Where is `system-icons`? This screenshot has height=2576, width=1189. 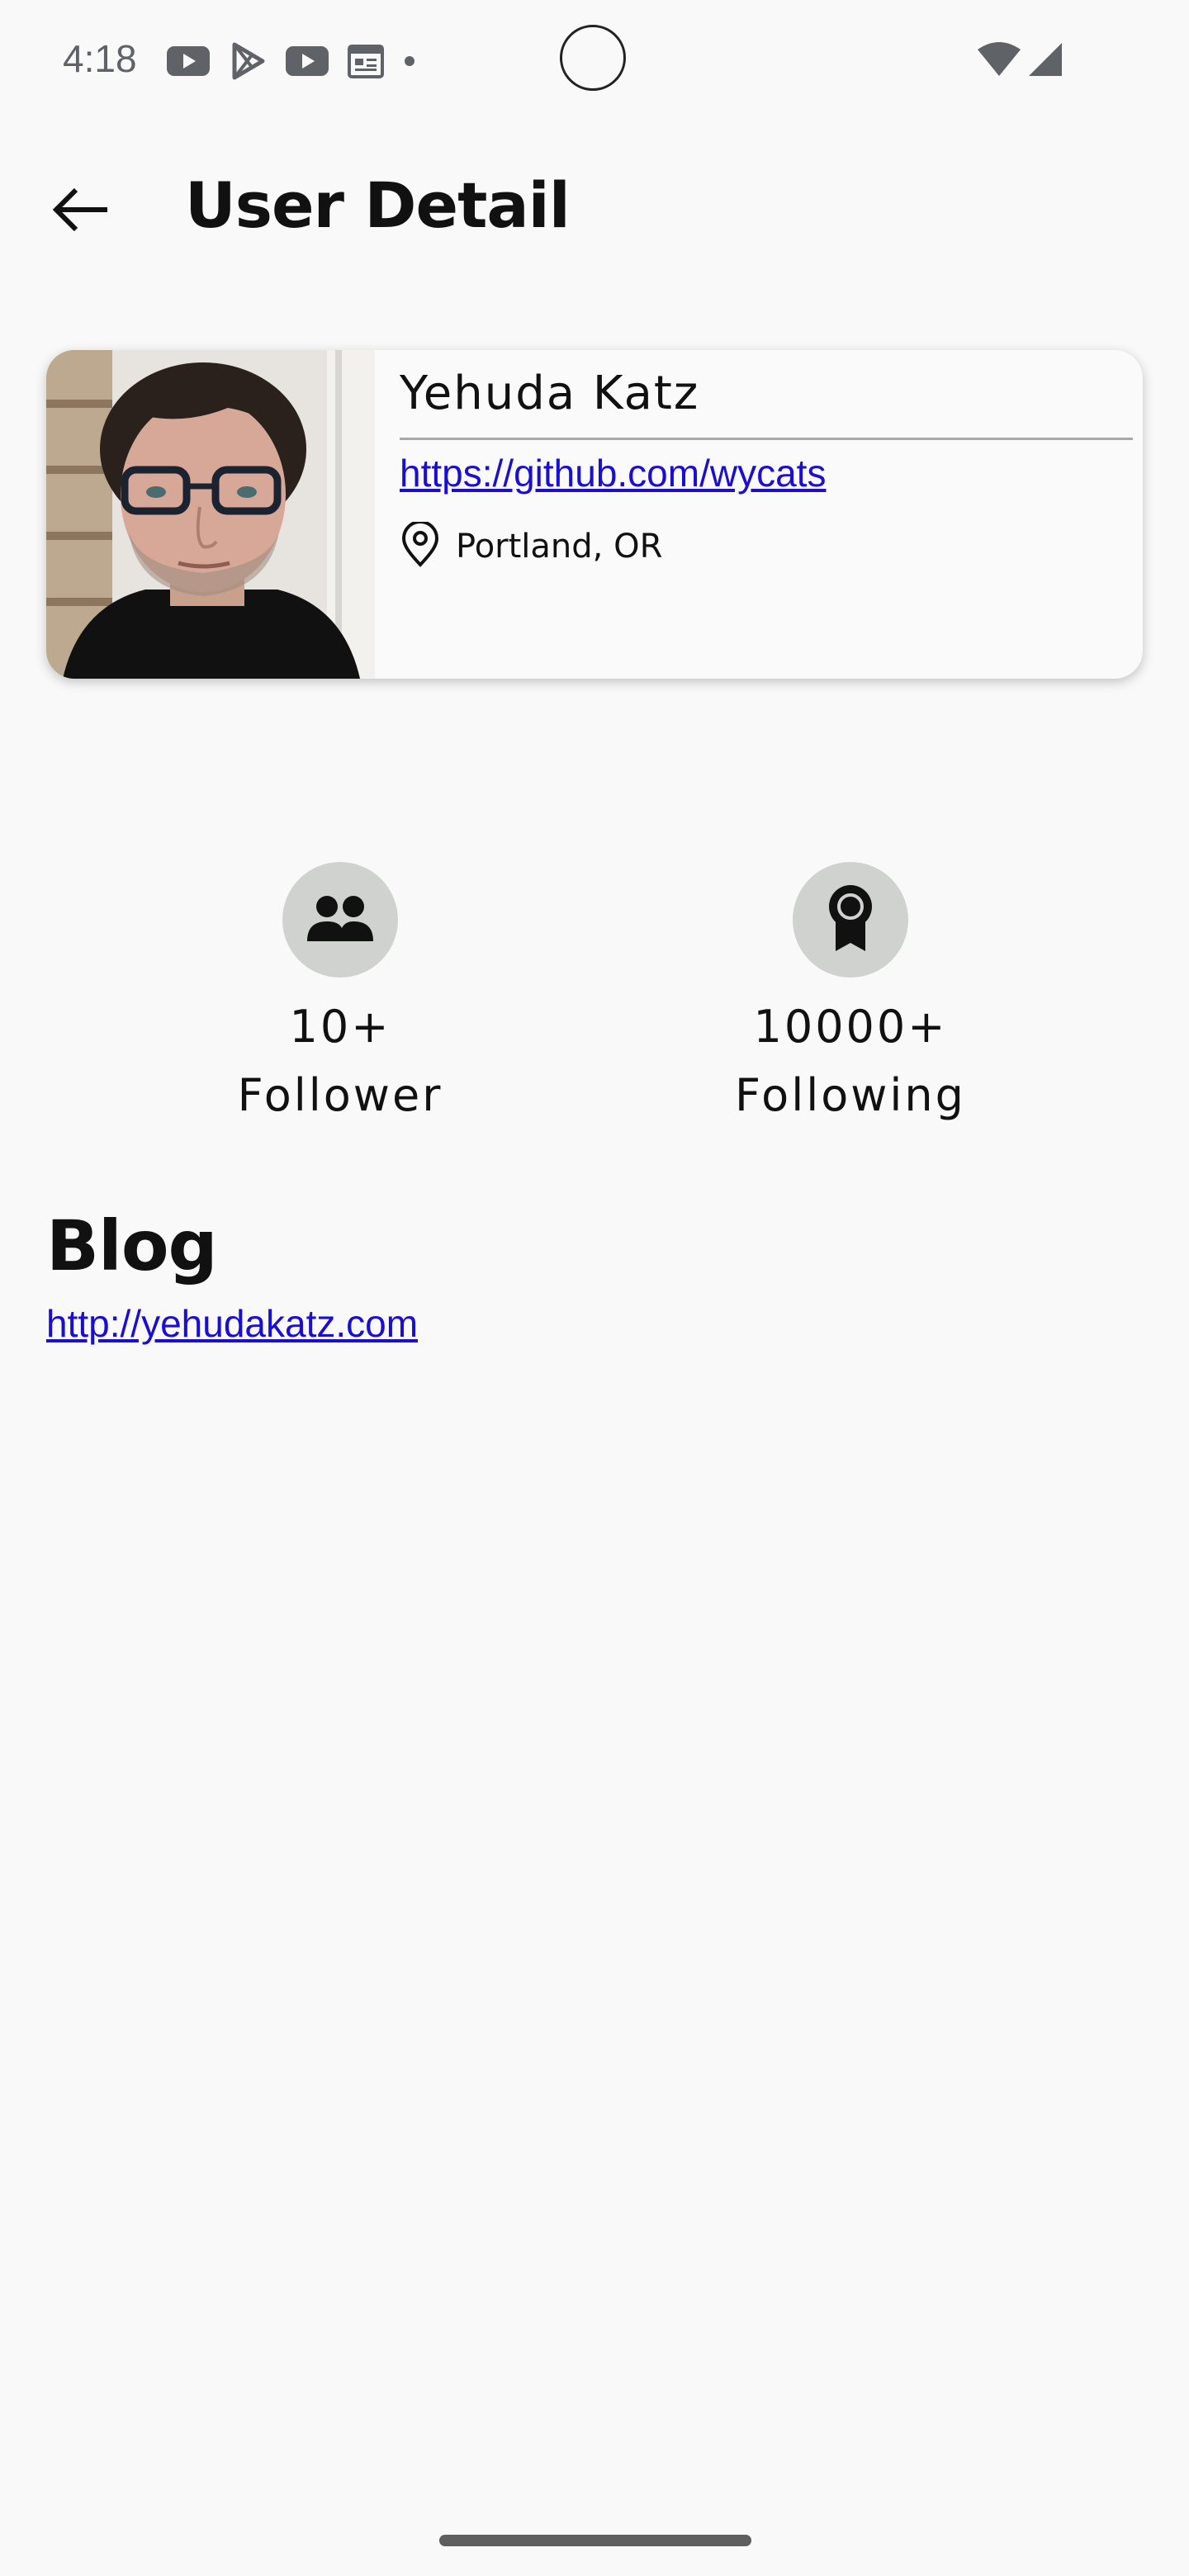 system-icons is located at coordinates (1020, 61).